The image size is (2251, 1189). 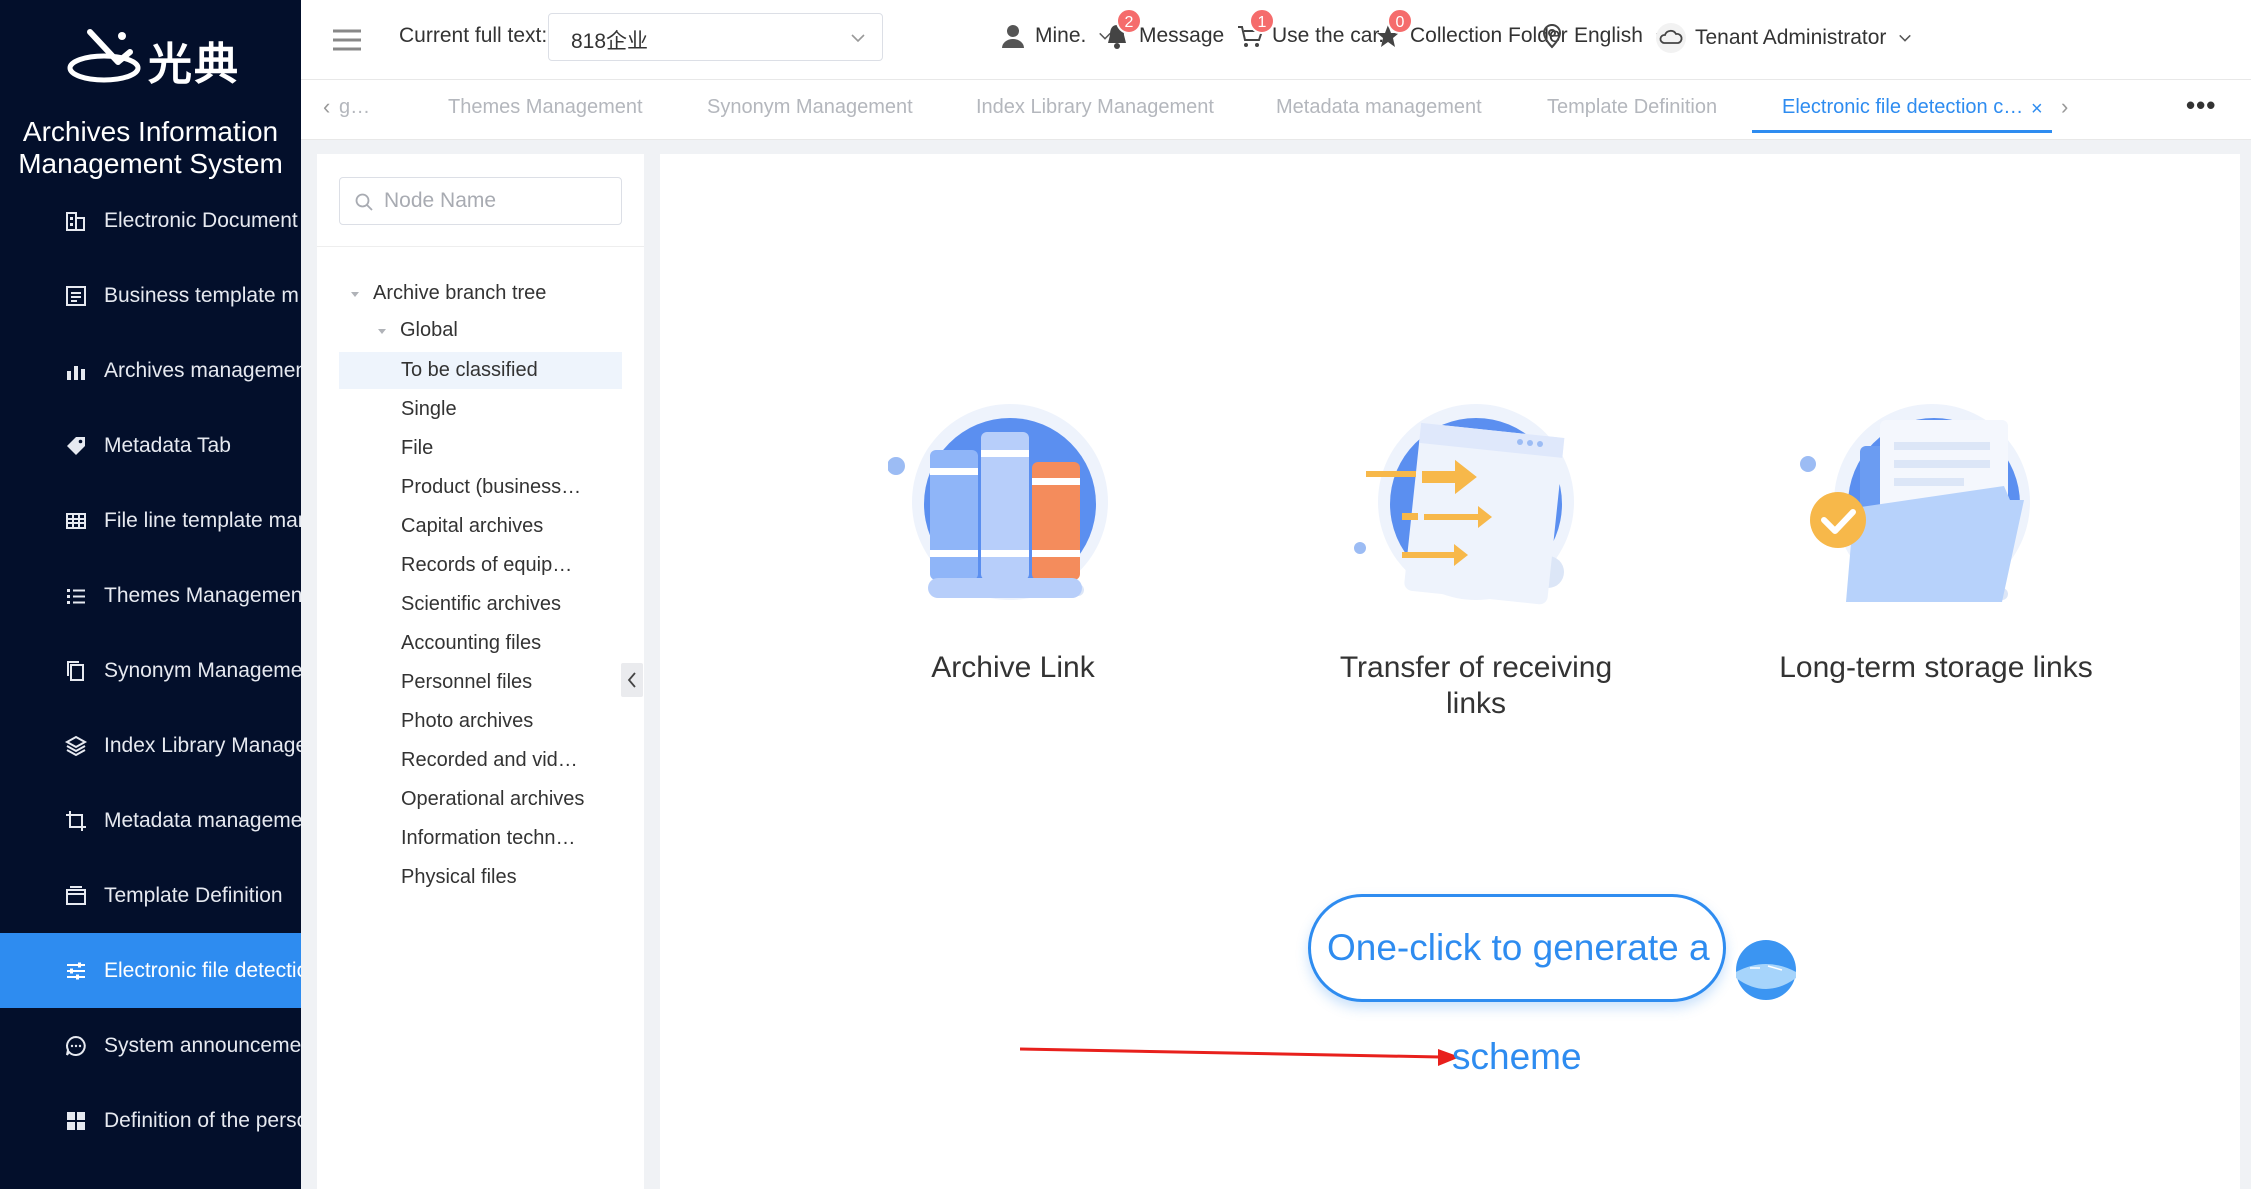 I want to click on table-icon, so click(x=76, y=521).